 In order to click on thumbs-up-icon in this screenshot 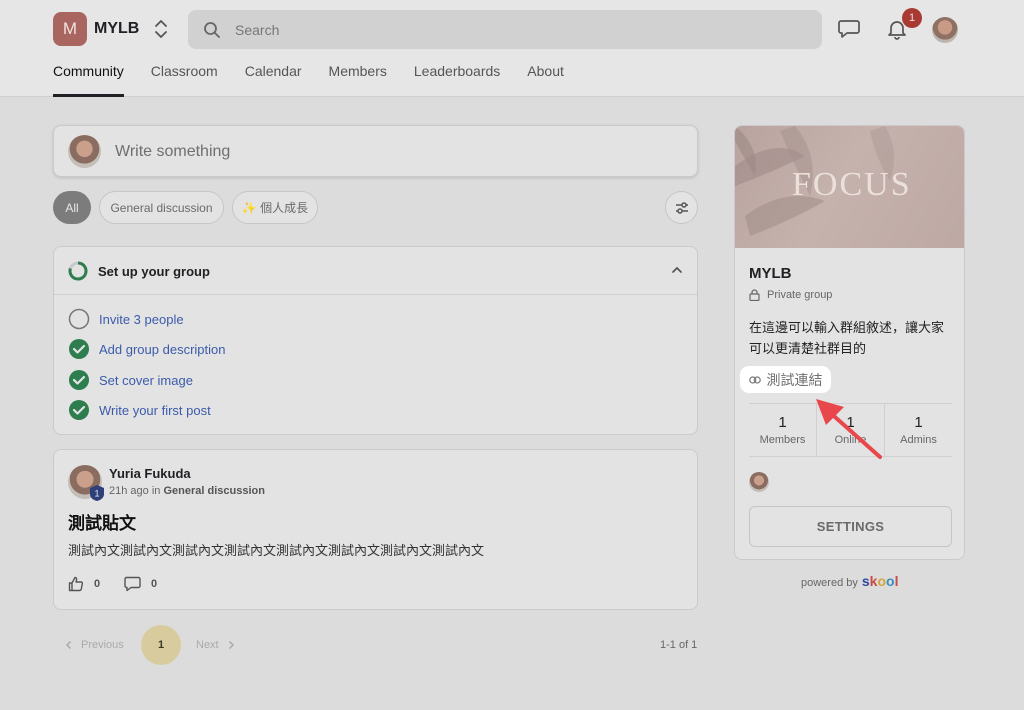, I will do `click(76, 584)`.